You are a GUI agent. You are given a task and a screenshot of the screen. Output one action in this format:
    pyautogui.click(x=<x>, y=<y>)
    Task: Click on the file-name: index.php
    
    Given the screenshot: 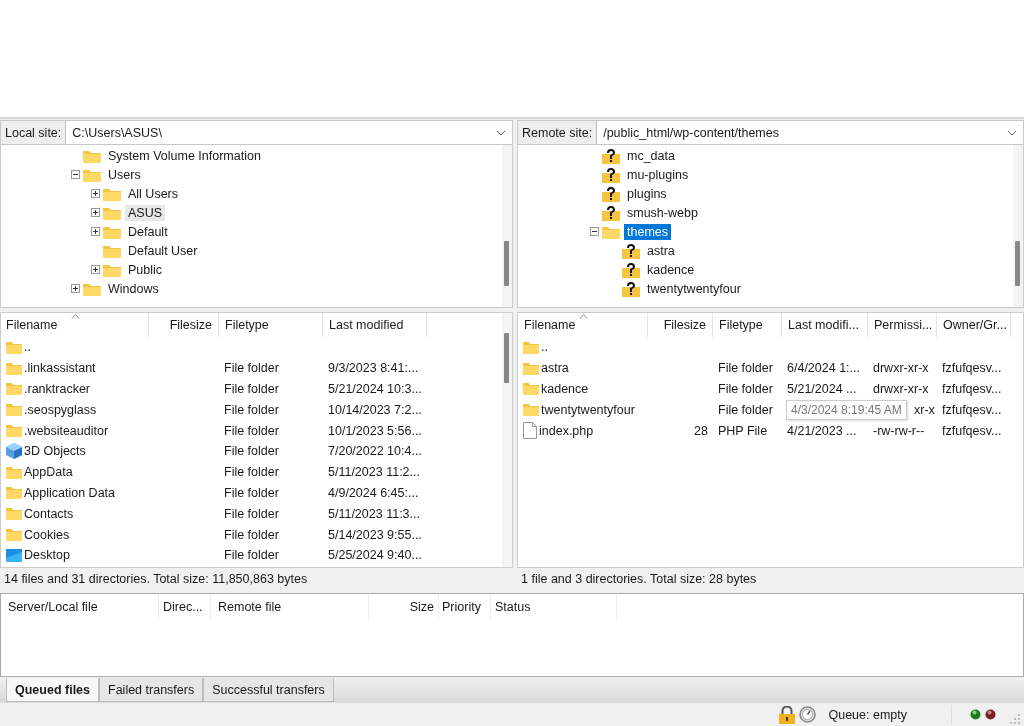 What is the action you would take?
    pyautogui.click(x=566, y=430)
    